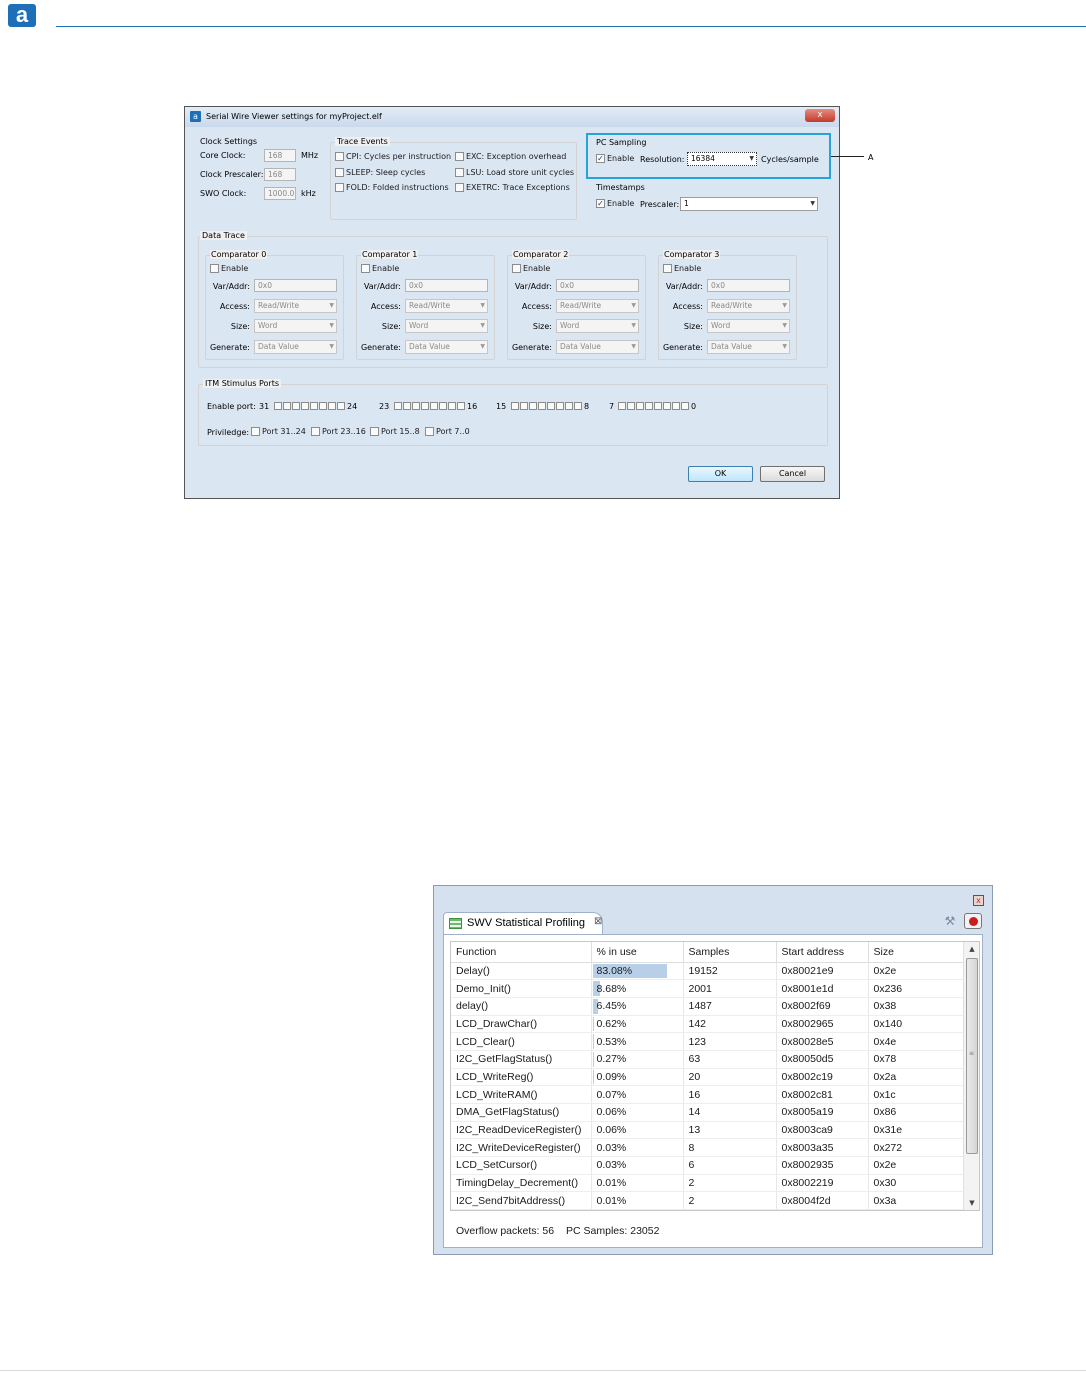  What do you see at coordinates (280, 174) in the screenshot?
I see `clock-prescaler-field: 168` at bounding box center [280, 174].